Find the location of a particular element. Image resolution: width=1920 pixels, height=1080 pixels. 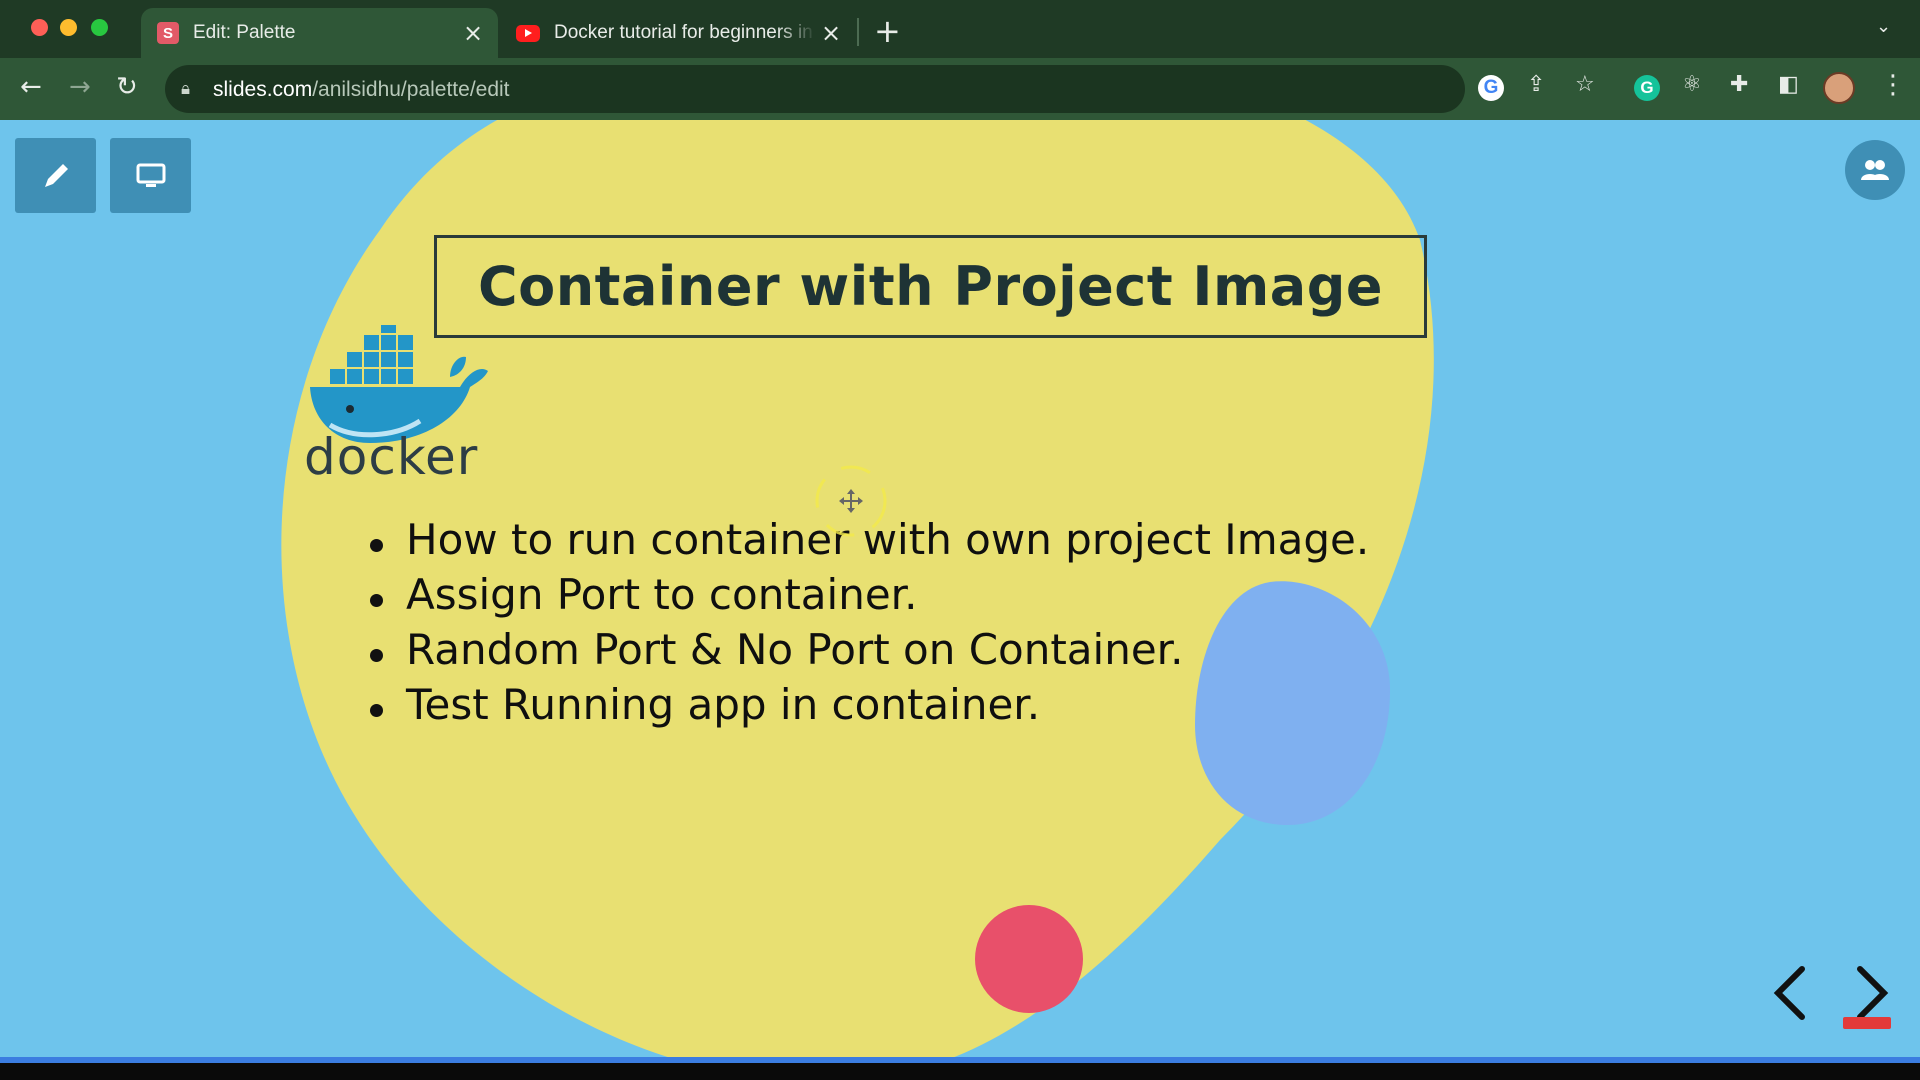

tab-title: Edit: Palette is located at coordinates (244, 32).